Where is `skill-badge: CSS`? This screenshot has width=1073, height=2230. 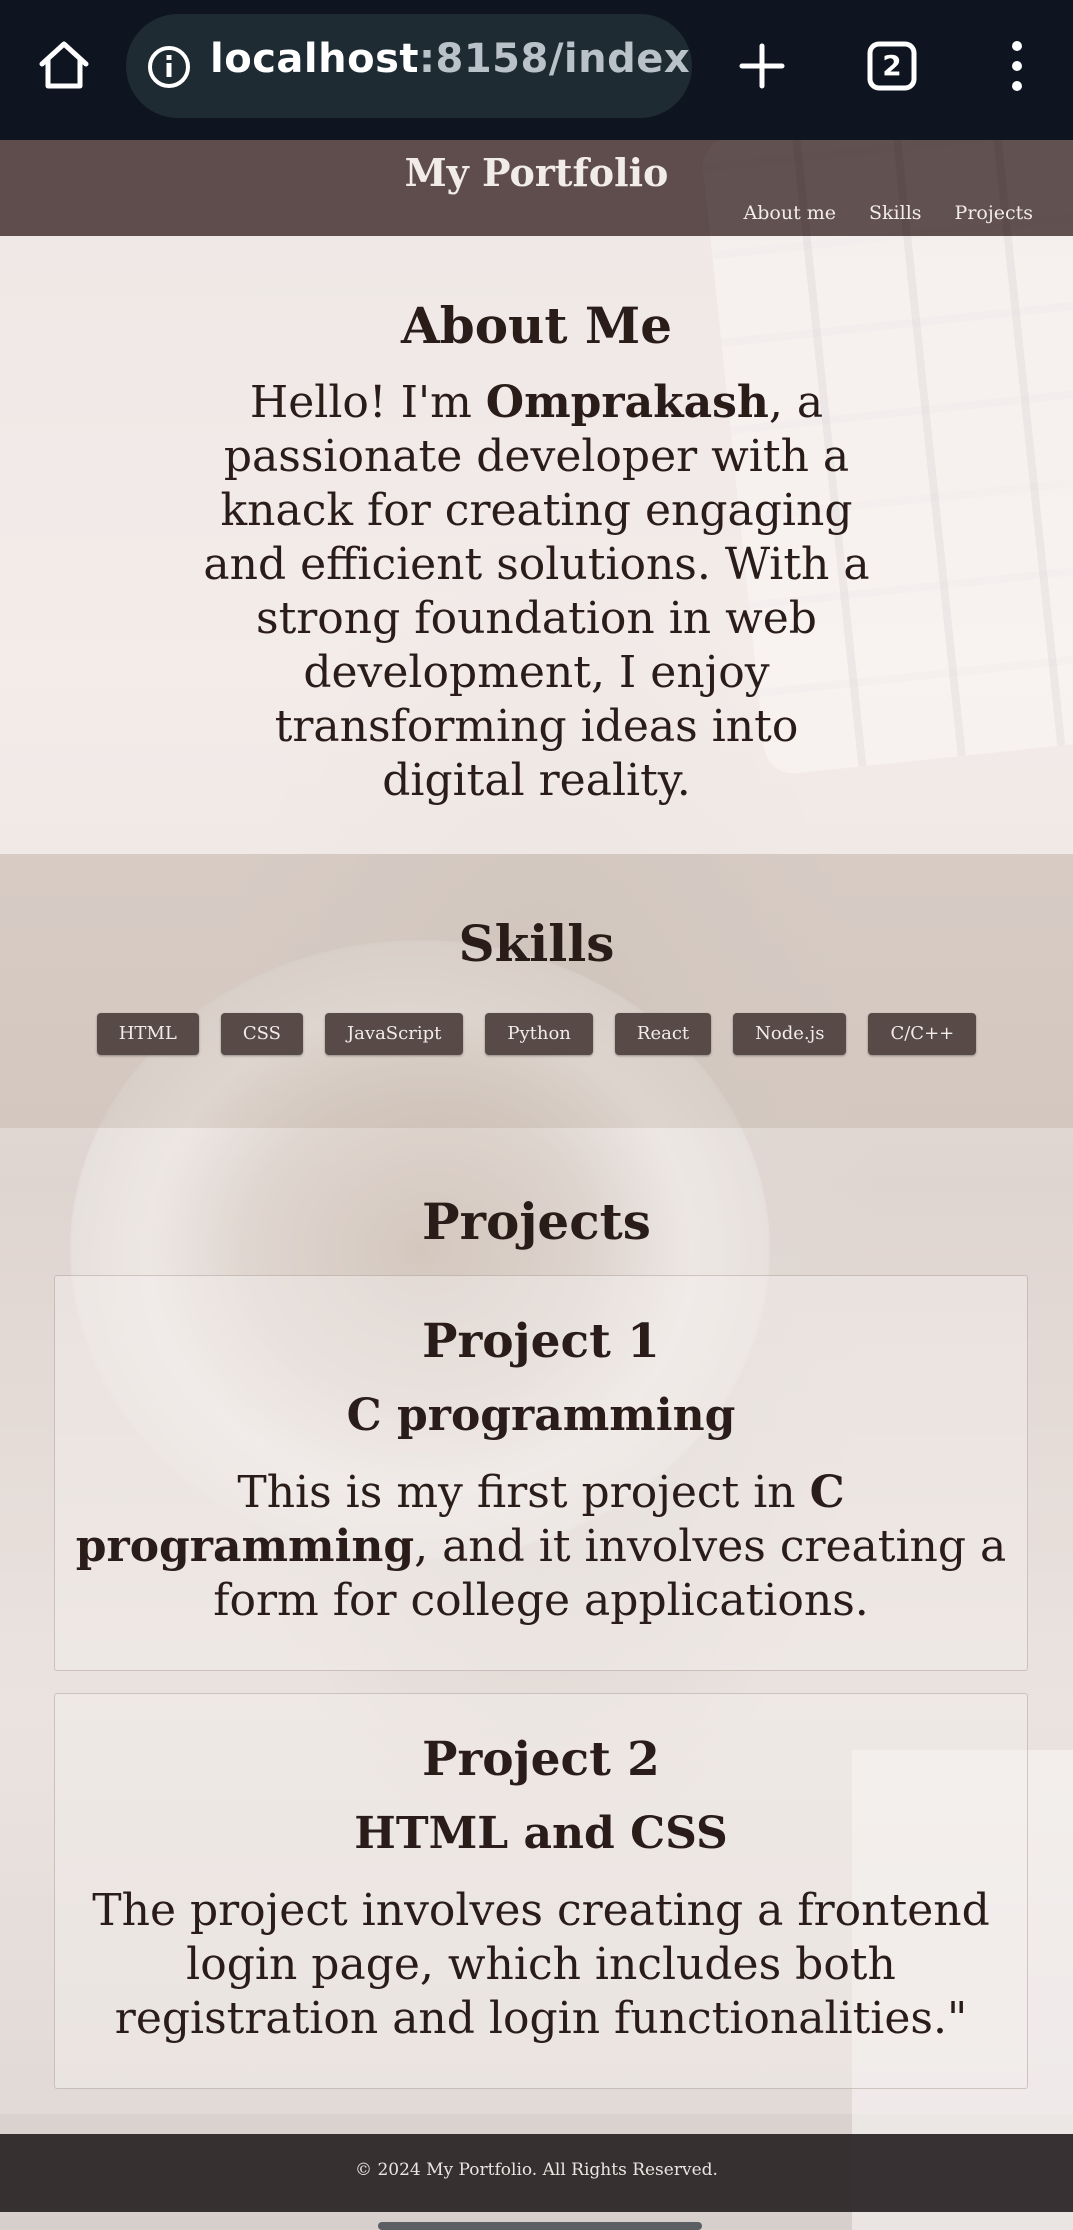 skill-badge: CSS is located at coordinates (261, 1034).